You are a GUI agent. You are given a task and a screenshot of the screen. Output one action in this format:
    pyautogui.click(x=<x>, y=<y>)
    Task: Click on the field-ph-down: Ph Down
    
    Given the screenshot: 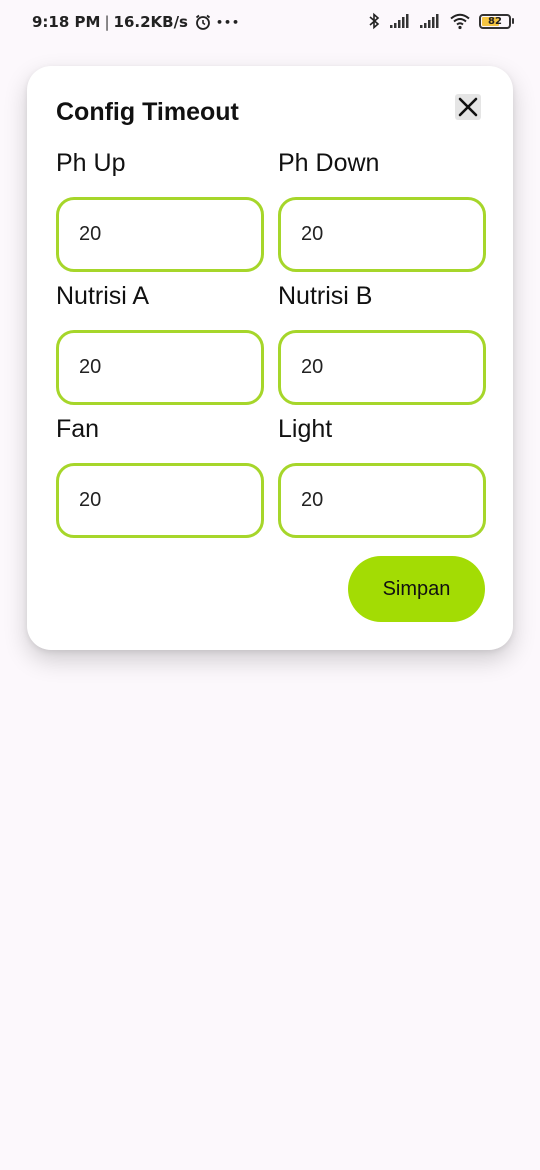 What is the action you would take?
    pyautogui.click(x=382, y=210)
    